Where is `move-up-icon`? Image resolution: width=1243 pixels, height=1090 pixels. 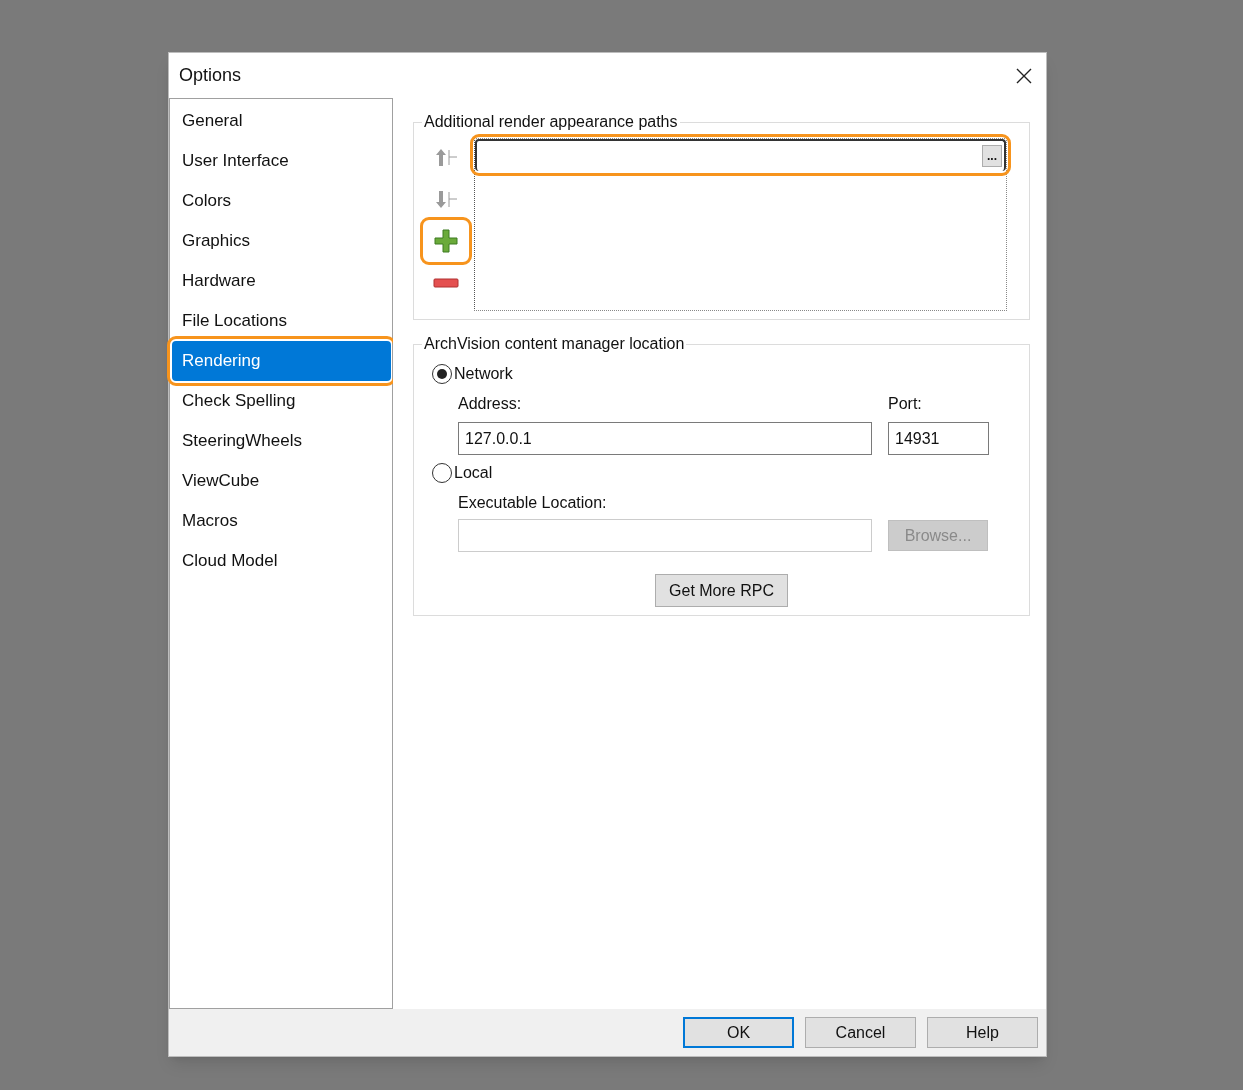
move-up-icon is located at coordinates (446, 157).